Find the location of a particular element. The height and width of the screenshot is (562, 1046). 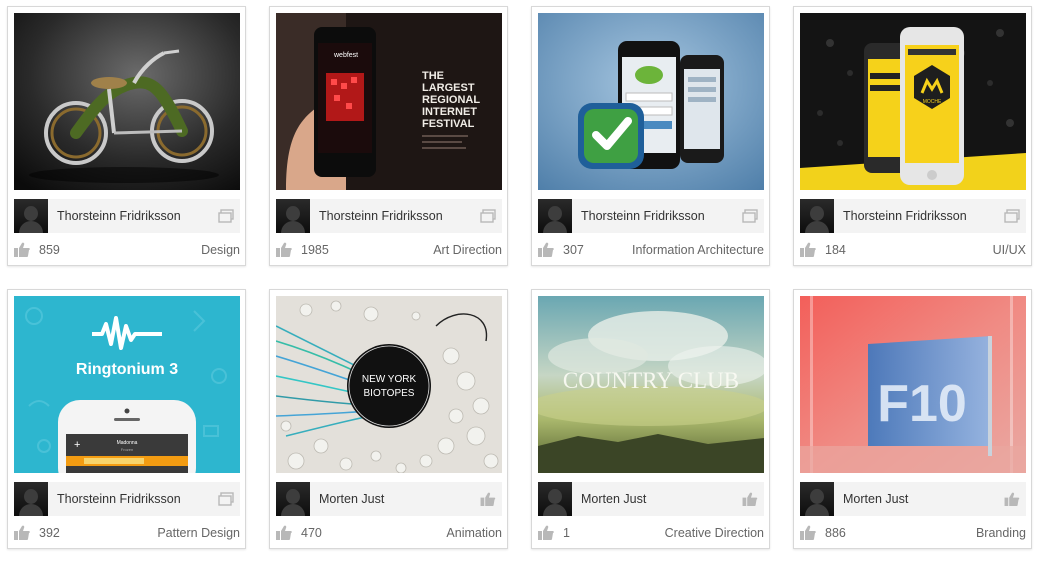

webfest-logo: webfest is located at coordinates (345, 55).